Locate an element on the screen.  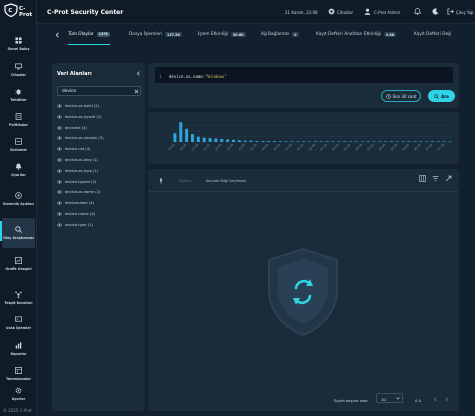
field-list-item: devicename (4) is located at coordinates (75, 203).